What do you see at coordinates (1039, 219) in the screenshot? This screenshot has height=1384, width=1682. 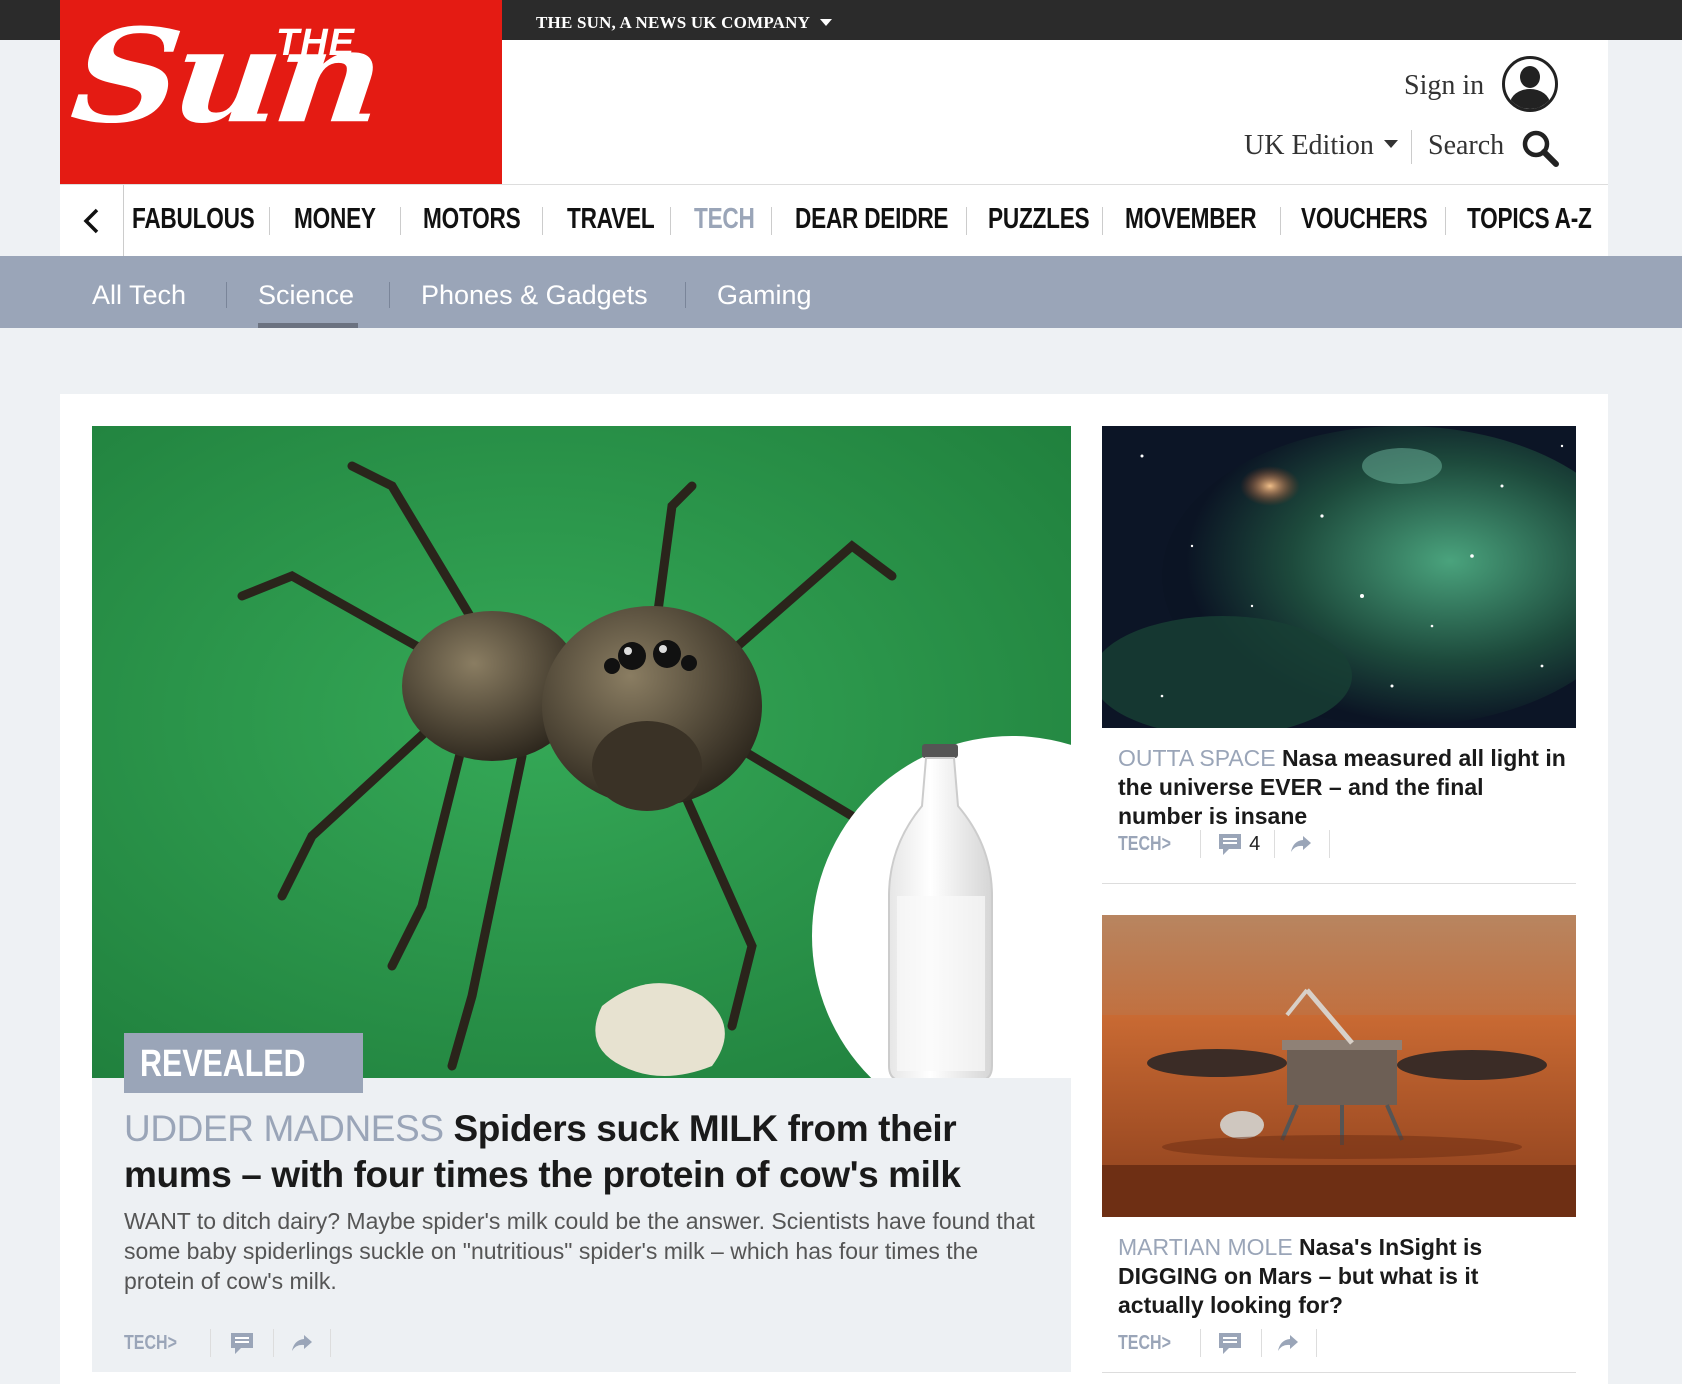 I see `nav-item-puzzles: PUZZLES` at bounding box center [1039, 219].